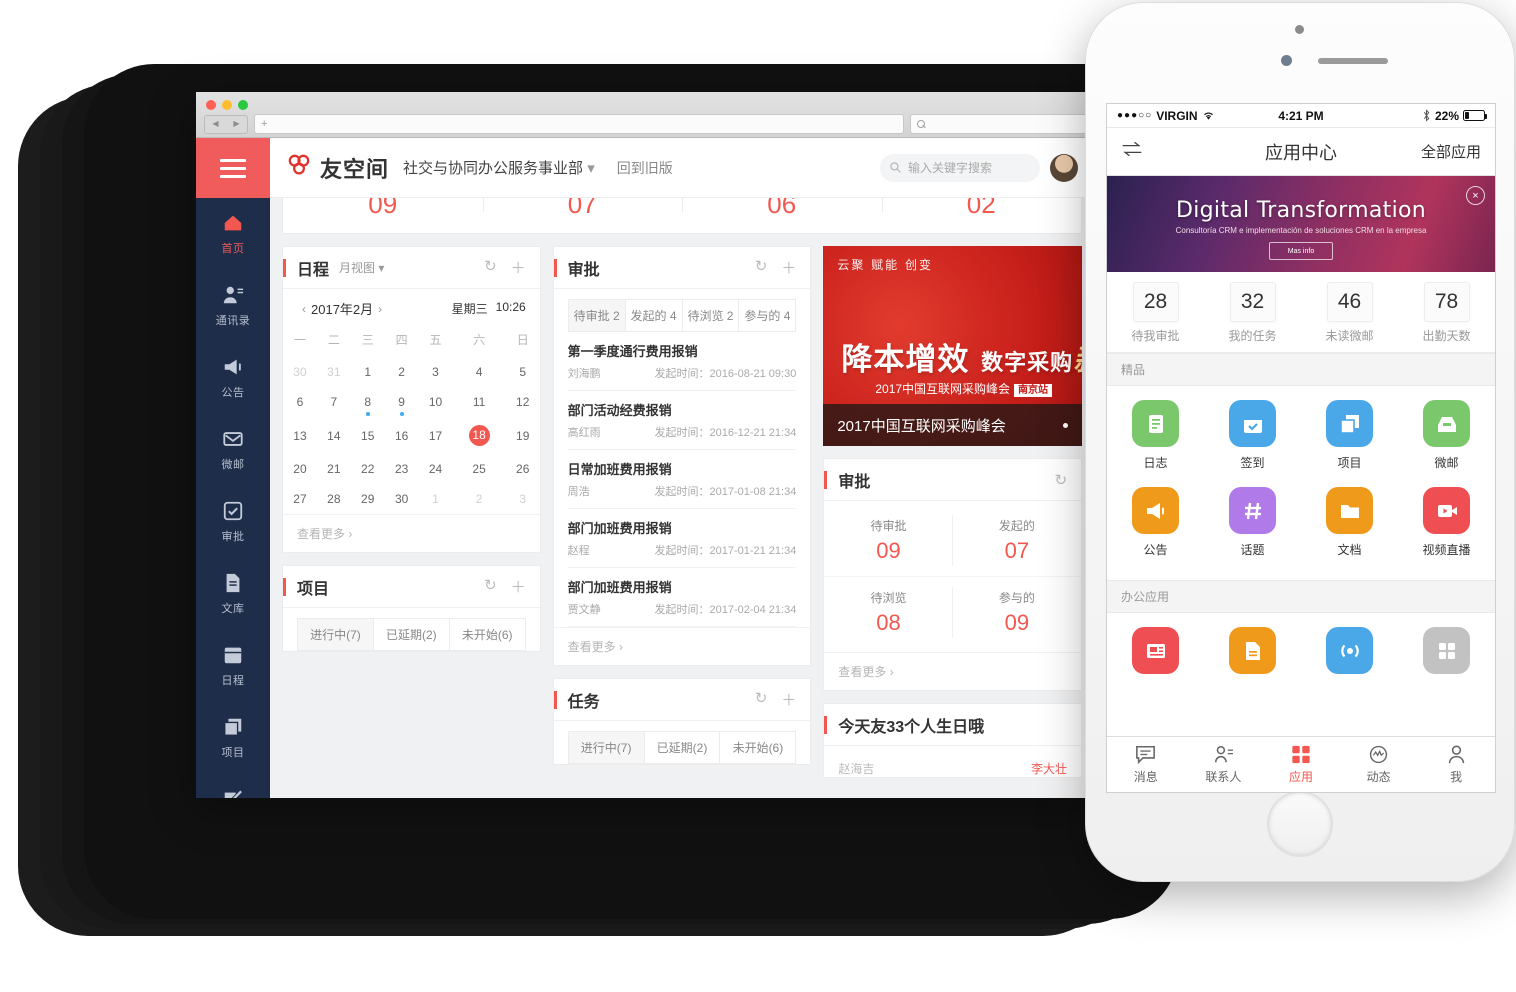 Image resolution: width=1516 pixels, height=992 pixels. I want to click on phone-stat-unread-mail: 46 未读微邮, so click(1349, 313).